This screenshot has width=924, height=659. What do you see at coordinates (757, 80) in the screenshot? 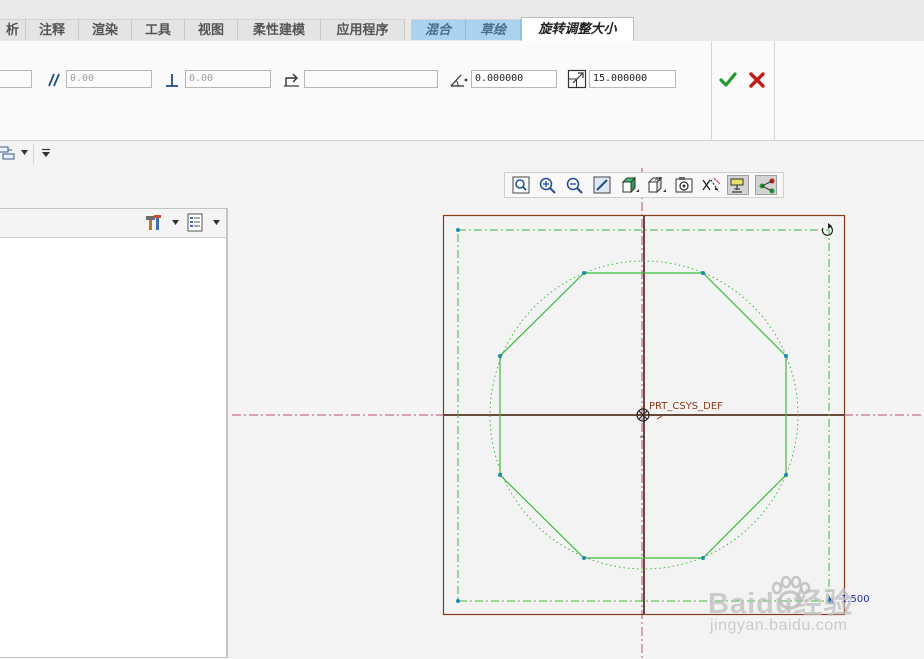
I see `close-icon` at bounding box center [757, 80].